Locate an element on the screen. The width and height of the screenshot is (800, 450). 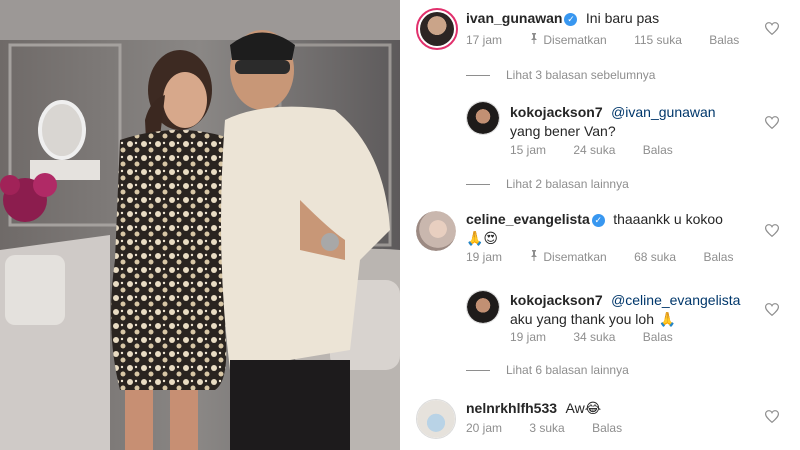
comment-meta: 15 jam 24 suka Balas is located at coordinates (603, 150).